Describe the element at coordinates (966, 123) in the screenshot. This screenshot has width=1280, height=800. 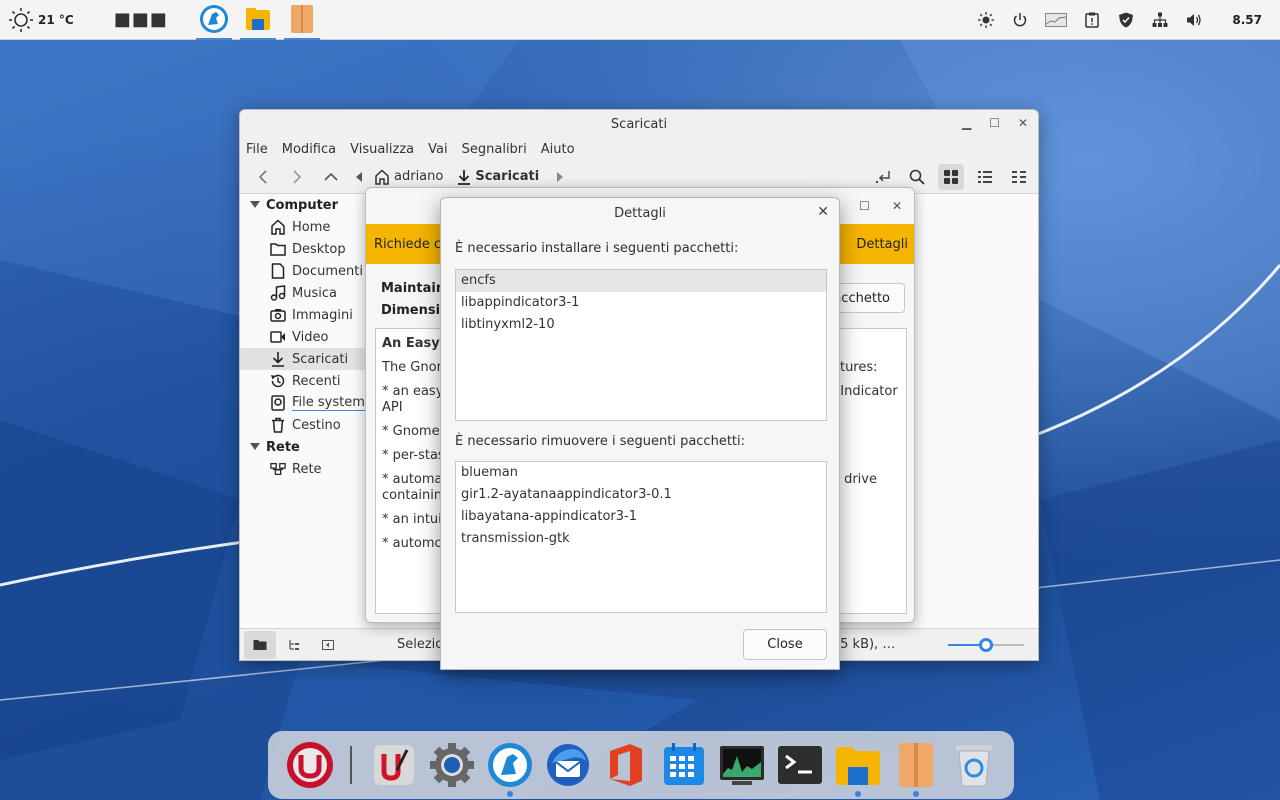
I see `minimize-button: ▁` at that location.